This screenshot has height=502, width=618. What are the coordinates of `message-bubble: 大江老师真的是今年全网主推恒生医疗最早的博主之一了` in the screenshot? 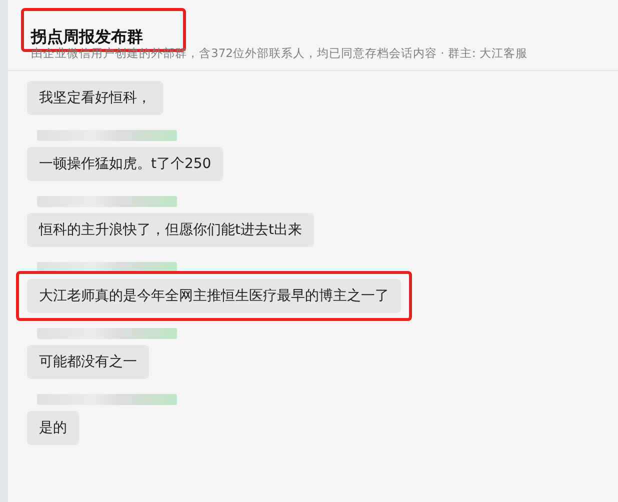 It's located at (214, 296).